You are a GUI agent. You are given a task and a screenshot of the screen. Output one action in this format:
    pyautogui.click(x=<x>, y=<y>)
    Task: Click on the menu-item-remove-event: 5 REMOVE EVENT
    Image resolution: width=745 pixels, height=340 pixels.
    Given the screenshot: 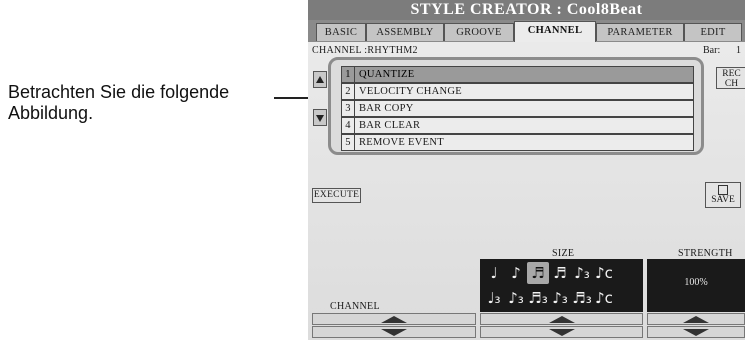 What is the action you would take?
    pyautogui.click(x=517, y=142)
    